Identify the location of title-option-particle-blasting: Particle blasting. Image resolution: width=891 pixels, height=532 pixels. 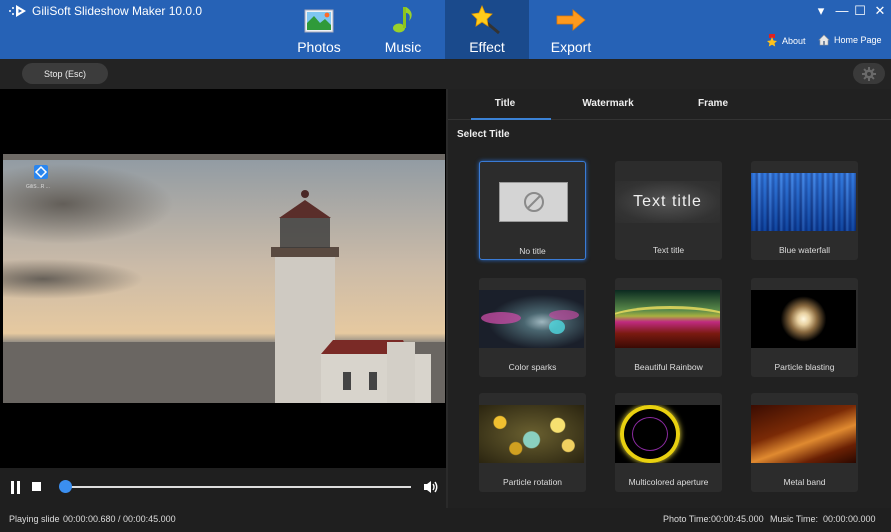
(804, 327).